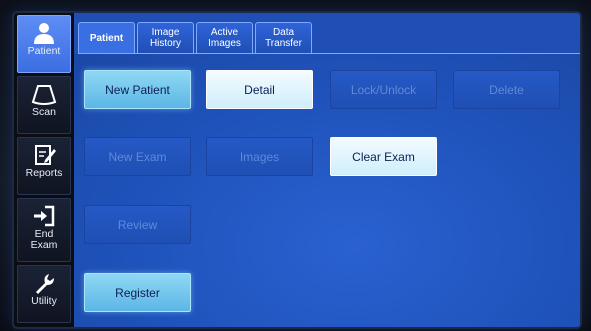 Image resolution: width=591 pixels, height=331 pixels. I want to click on tab-label: Active Images, so click(224, 38).